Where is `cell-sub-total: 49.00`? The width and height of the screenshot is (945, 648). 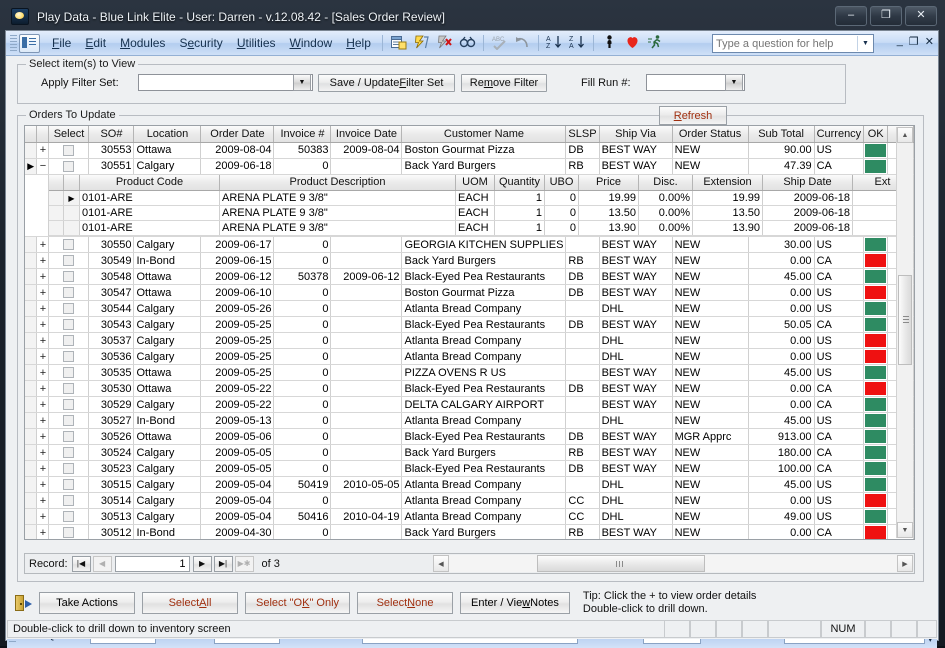 cell-sub-total: 49.00 is located at coordinates (781, 516).